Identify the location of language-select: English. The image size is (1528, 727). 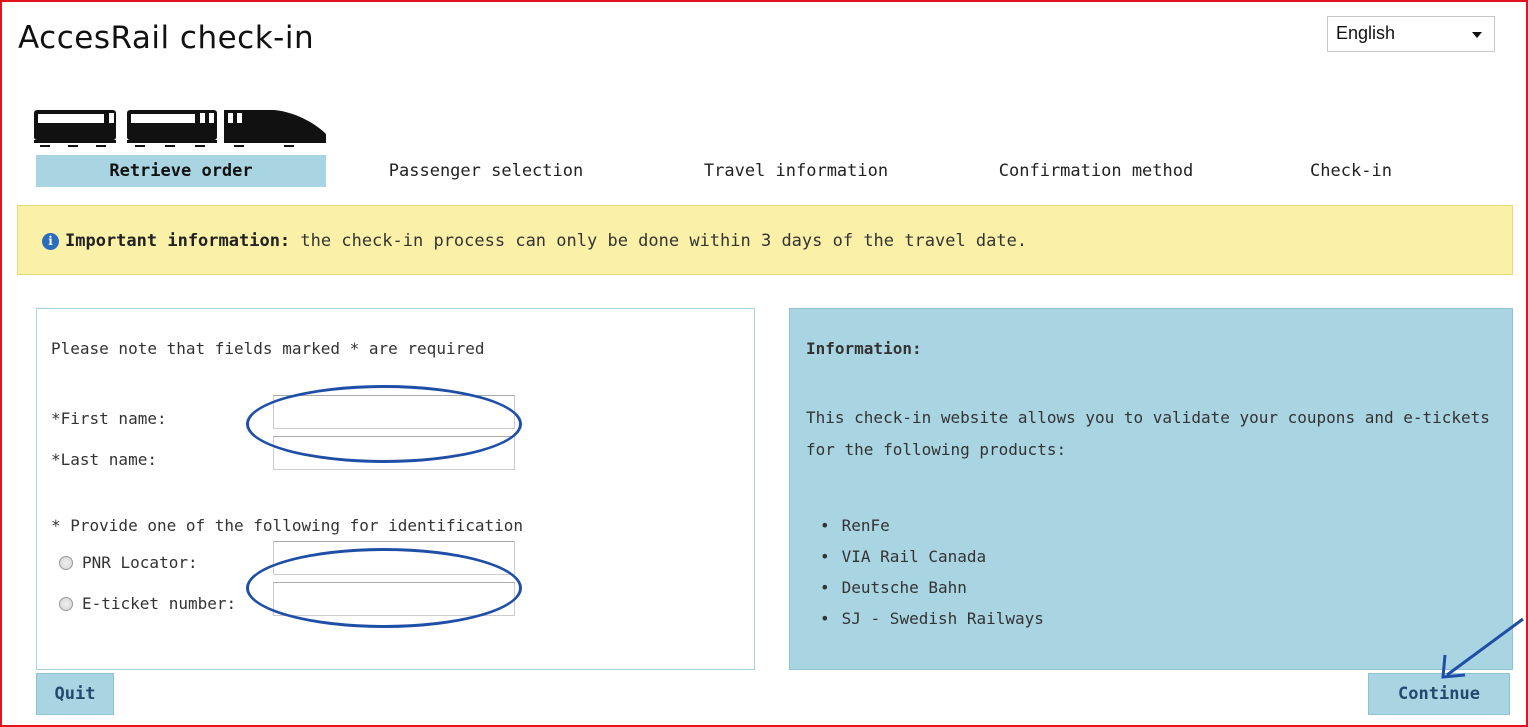
(1411, 34).